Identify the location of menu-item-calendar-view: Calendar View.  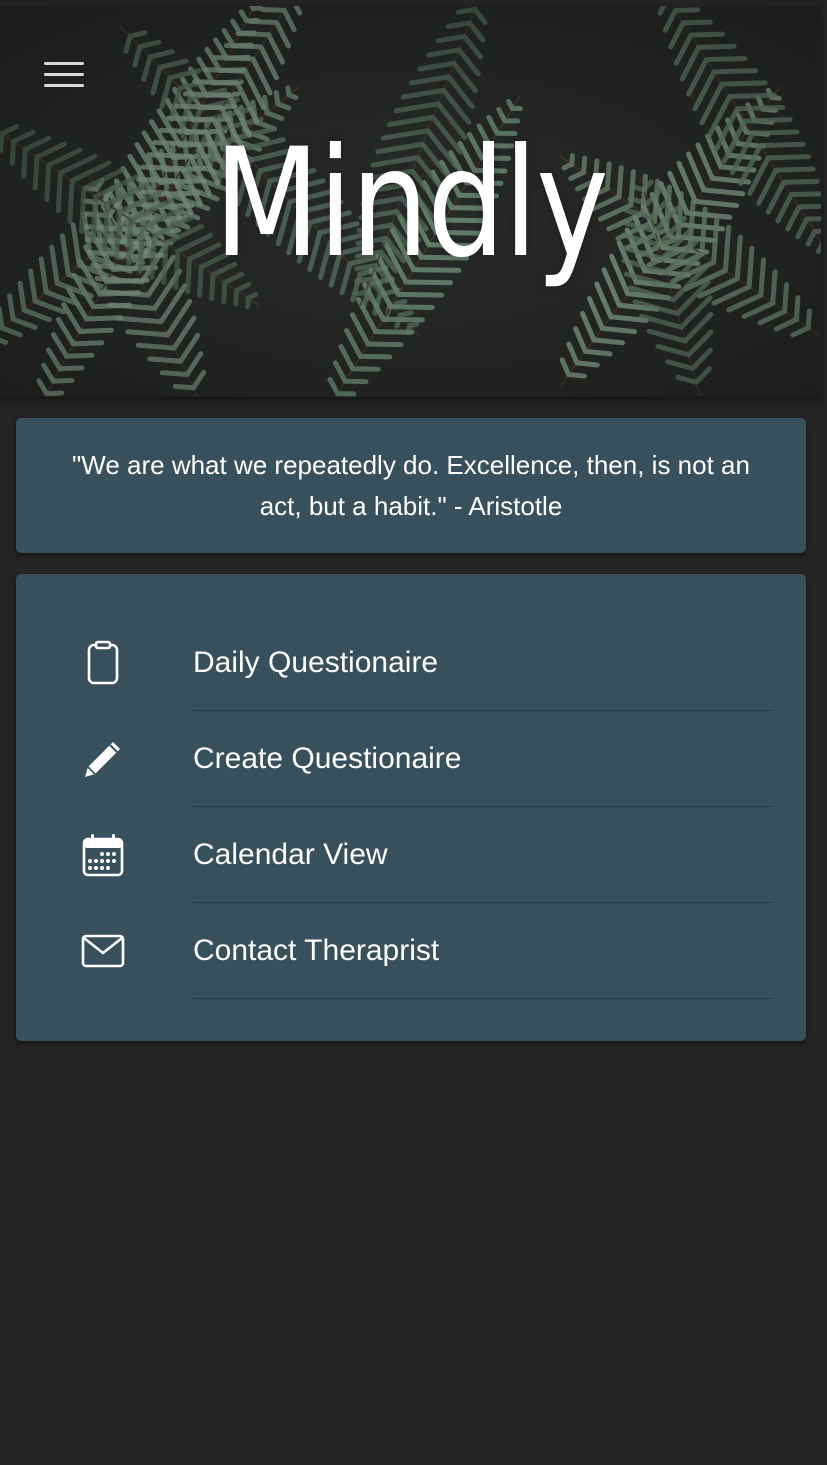
(411, 855).